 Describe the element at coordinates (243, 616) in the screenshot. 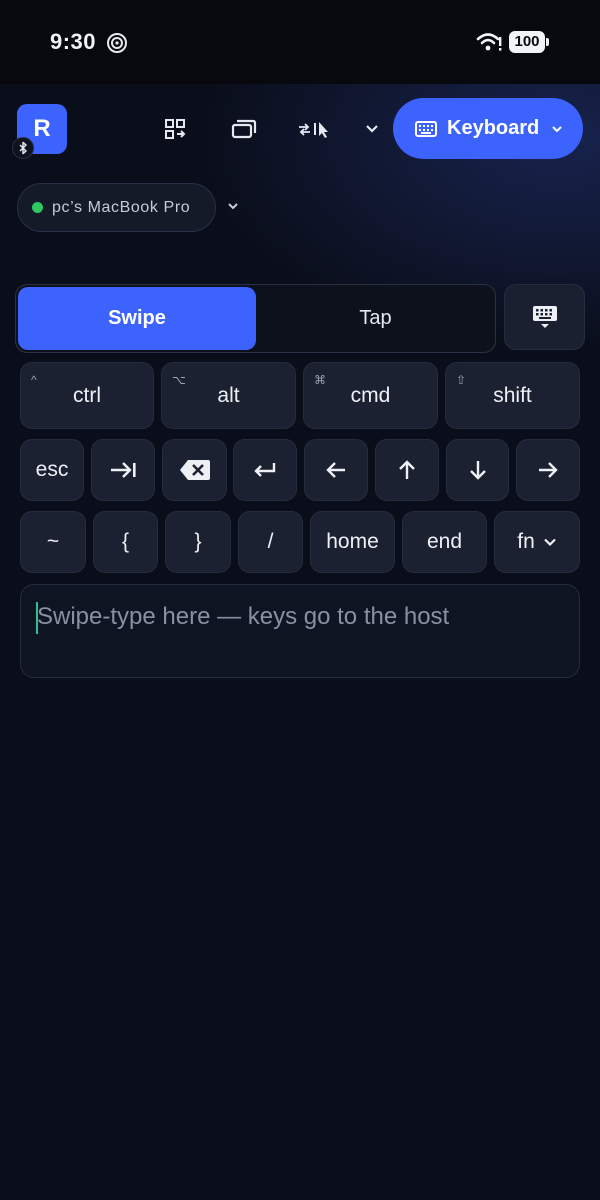

I see `swipe-input-placeholder: Swipe-type here — keys go to the host` at that location.